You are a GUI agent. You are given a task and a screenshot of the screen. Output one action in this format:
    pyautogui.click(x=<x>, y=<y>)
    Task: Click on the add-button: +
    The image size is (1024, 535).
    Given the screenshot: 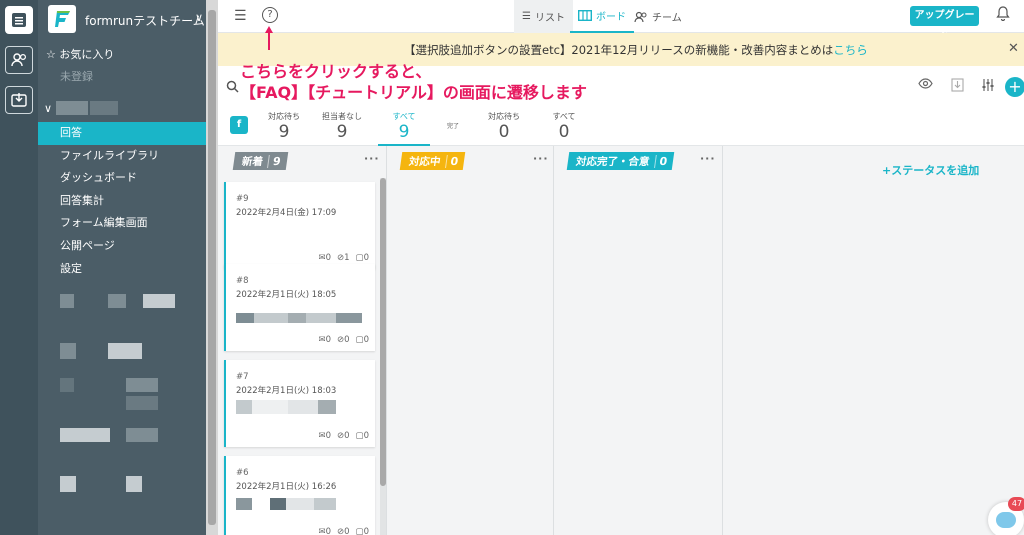 What is the action you would take?
    pyautogui.click(x=1014, y=87)
    